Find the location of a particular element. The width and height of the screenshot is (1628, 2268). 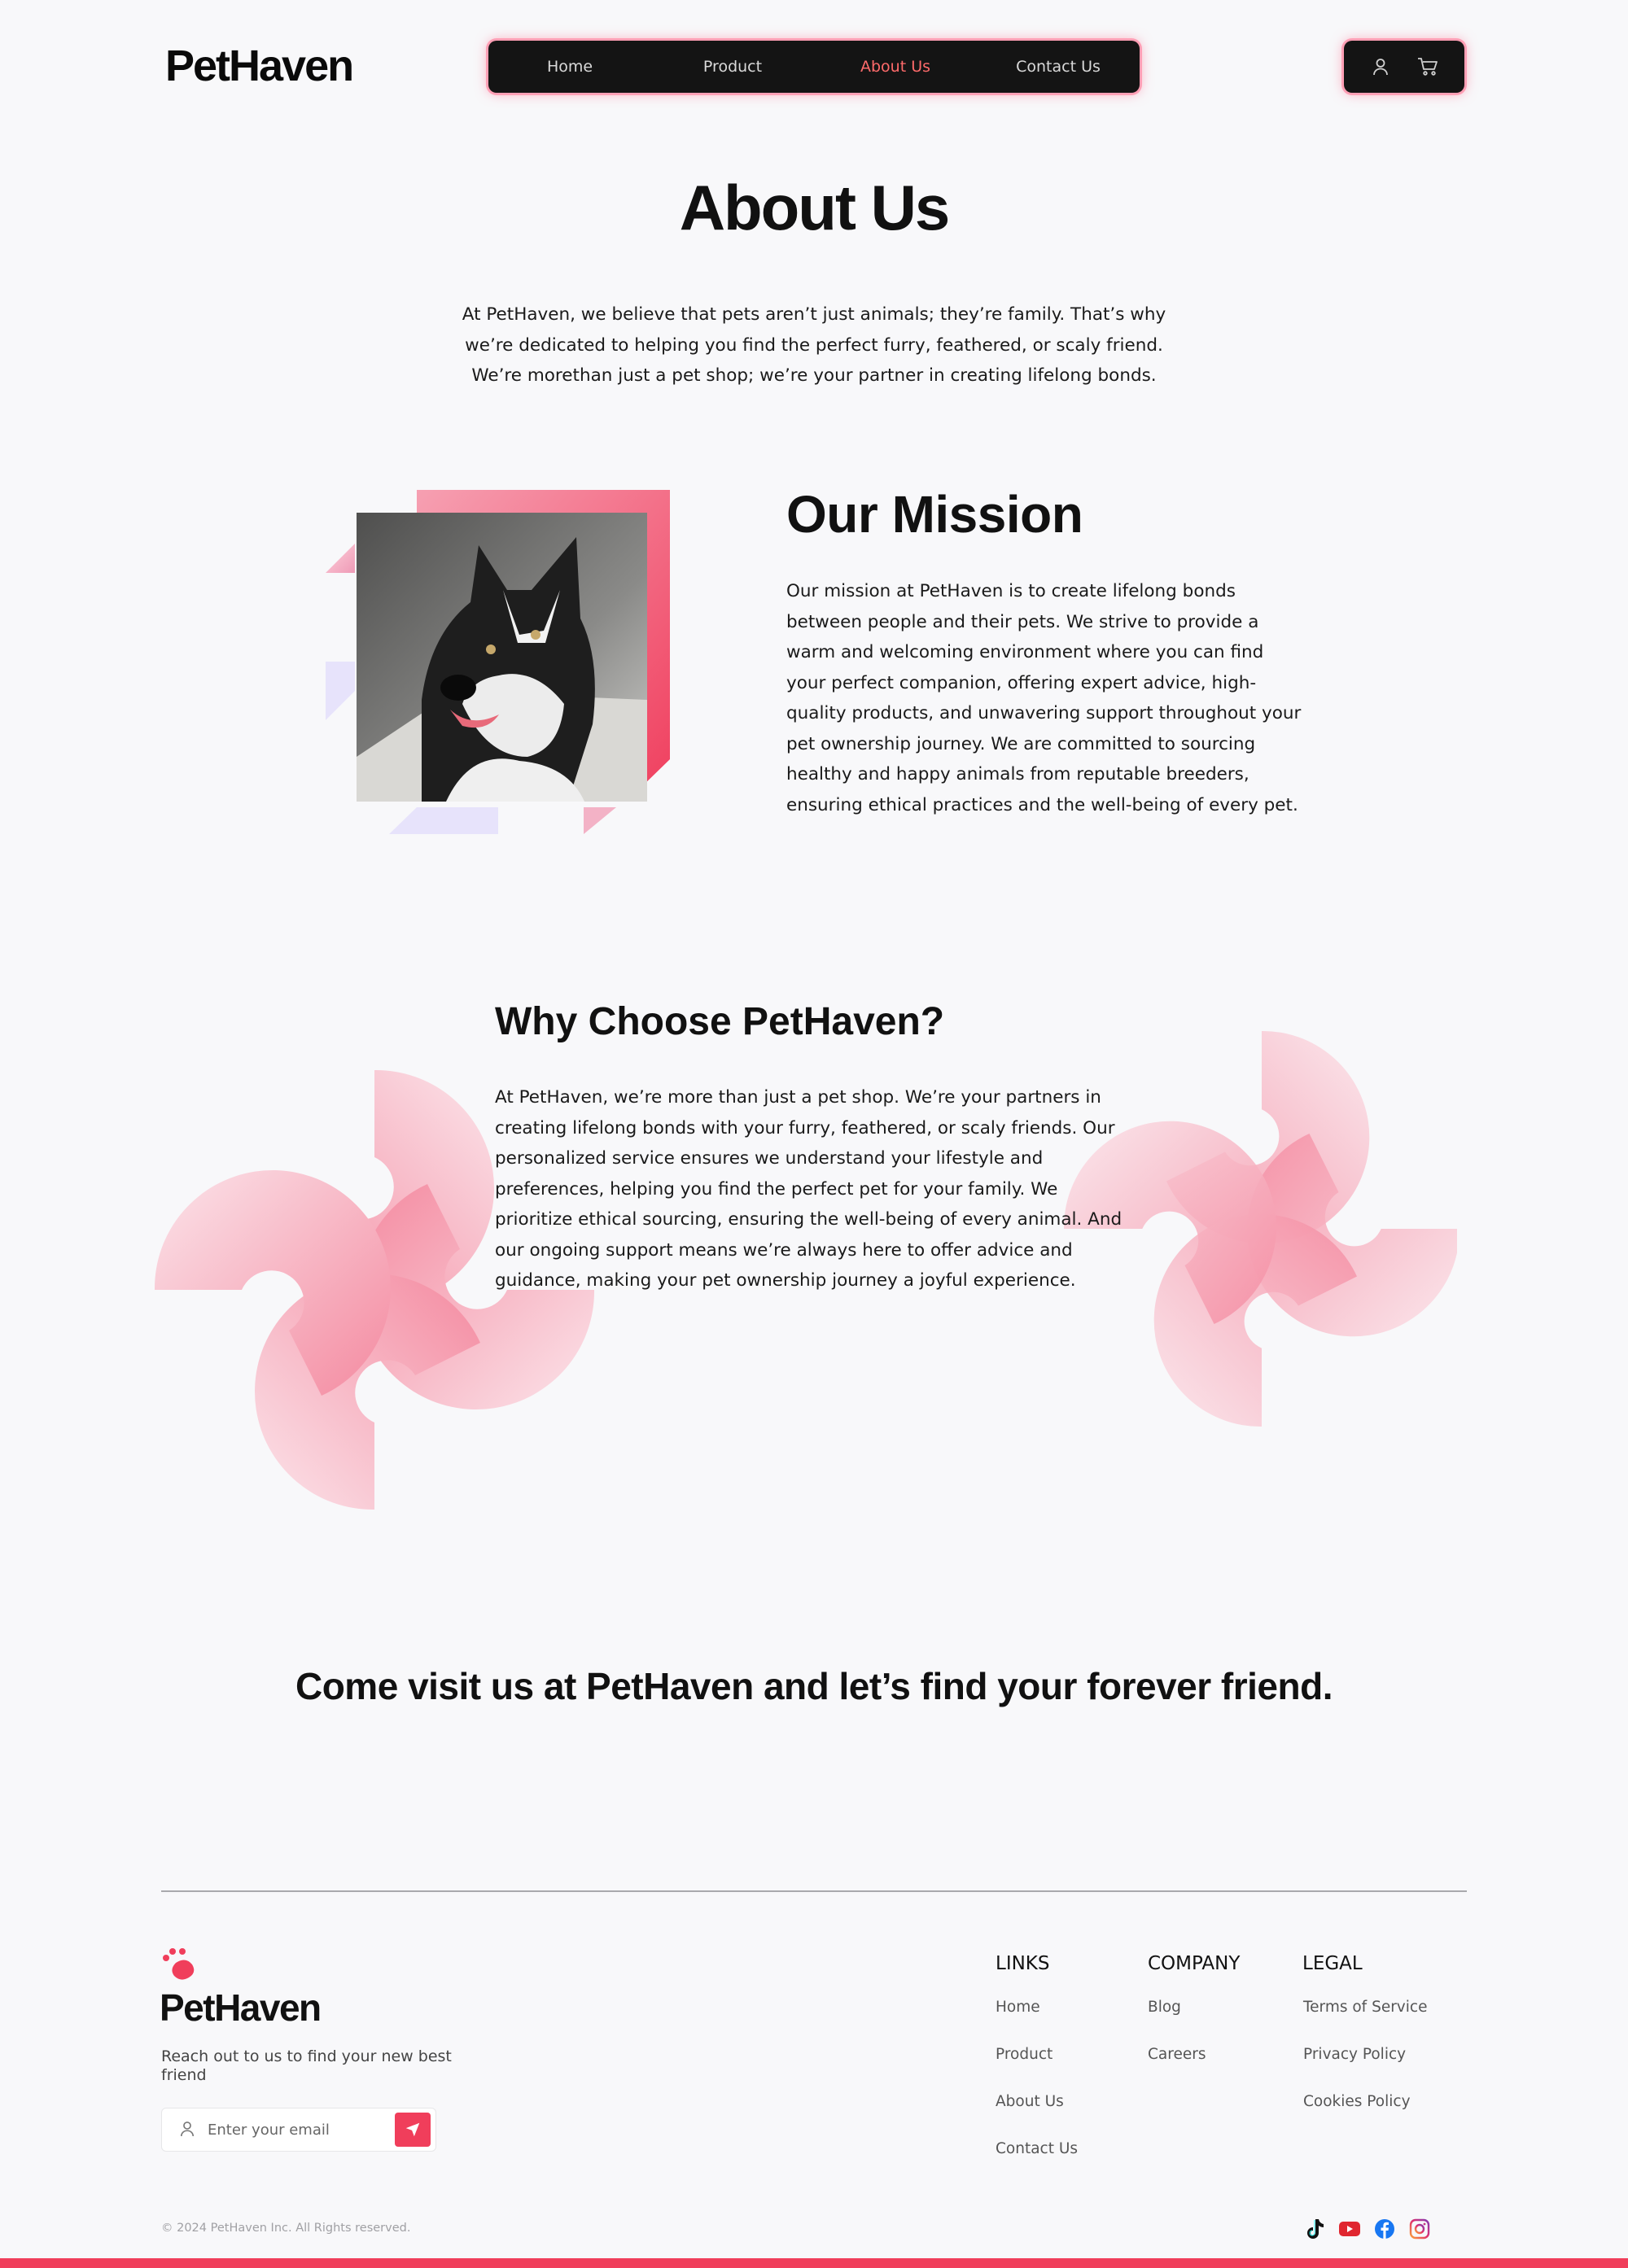

email-input is located at coordinates (297, 2130).